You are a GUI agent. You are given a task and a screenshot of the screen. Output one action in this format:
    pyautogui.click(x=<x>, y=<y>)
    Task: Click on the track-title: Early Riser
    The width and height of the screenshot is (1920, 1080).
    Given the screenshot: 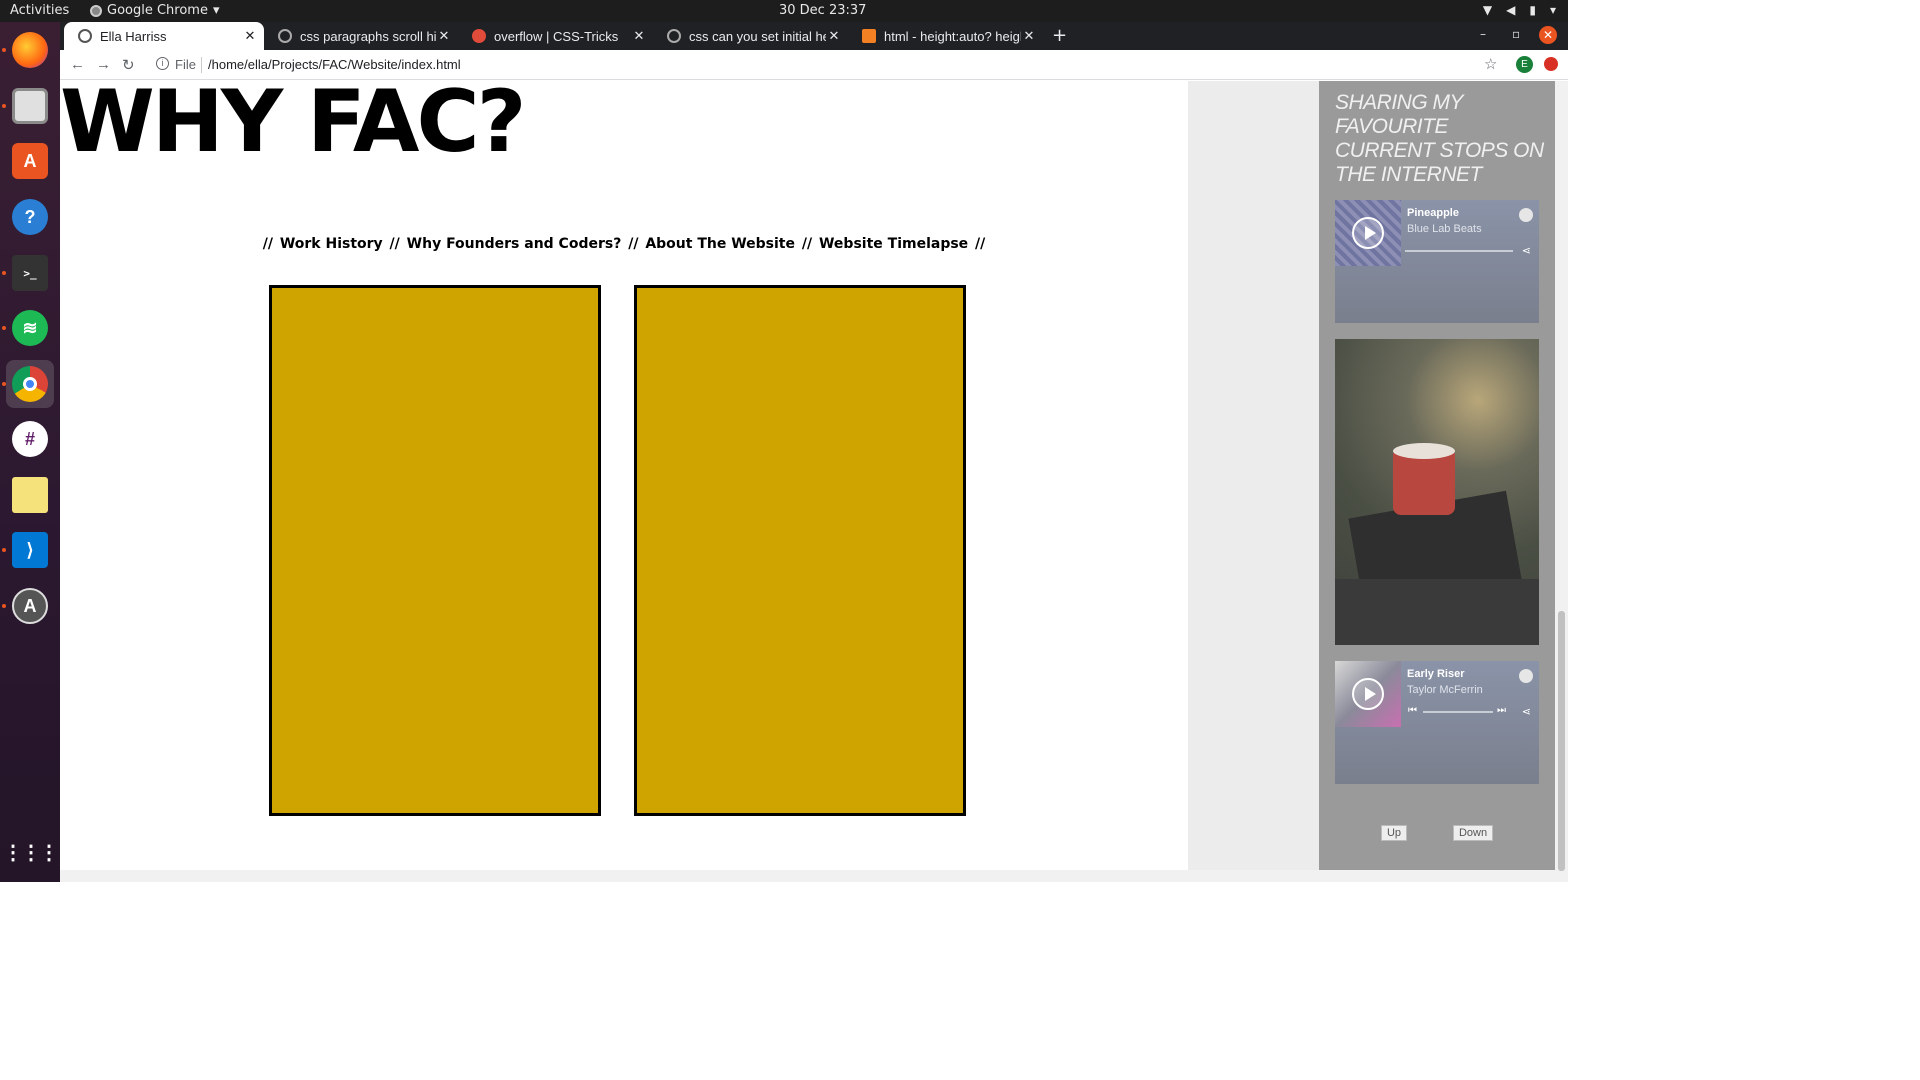 What is the action you would take?
    pyautogui.click(x=1436, y=674)
    